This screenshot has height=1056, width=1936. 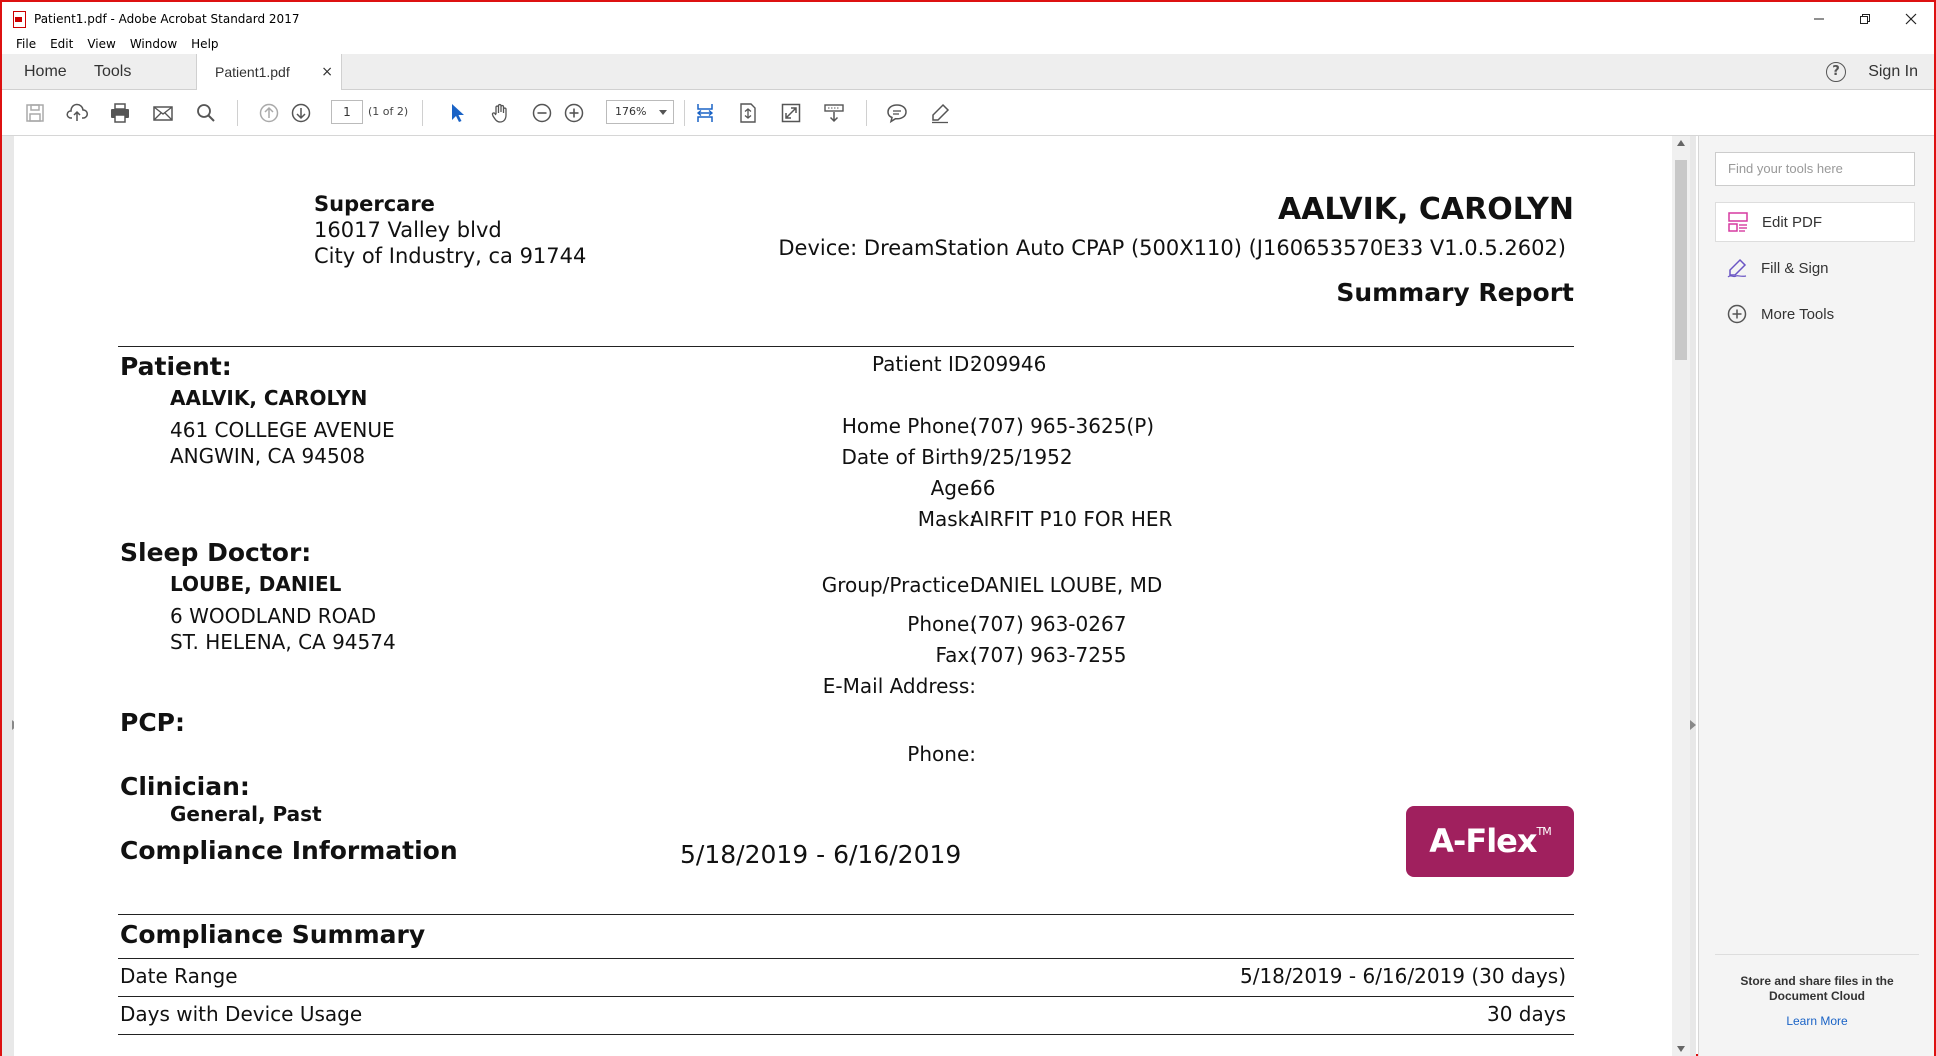 I want to click on dob-value: 9/25/1952, so click(x=1021, y=457).